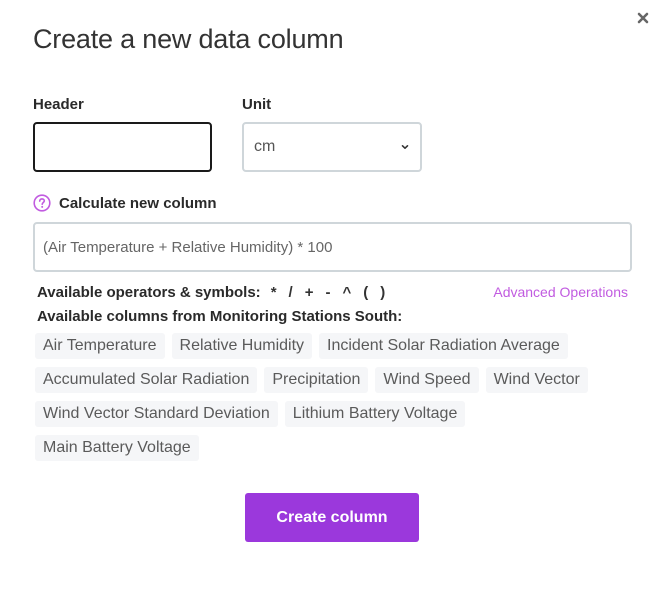 Image resolution: width=663 pixels, height=590 pixels. Describe the element at coordinates (560, 292) in the screenshot. I see `advanced-operations-link: Advanced Operations` at that location.